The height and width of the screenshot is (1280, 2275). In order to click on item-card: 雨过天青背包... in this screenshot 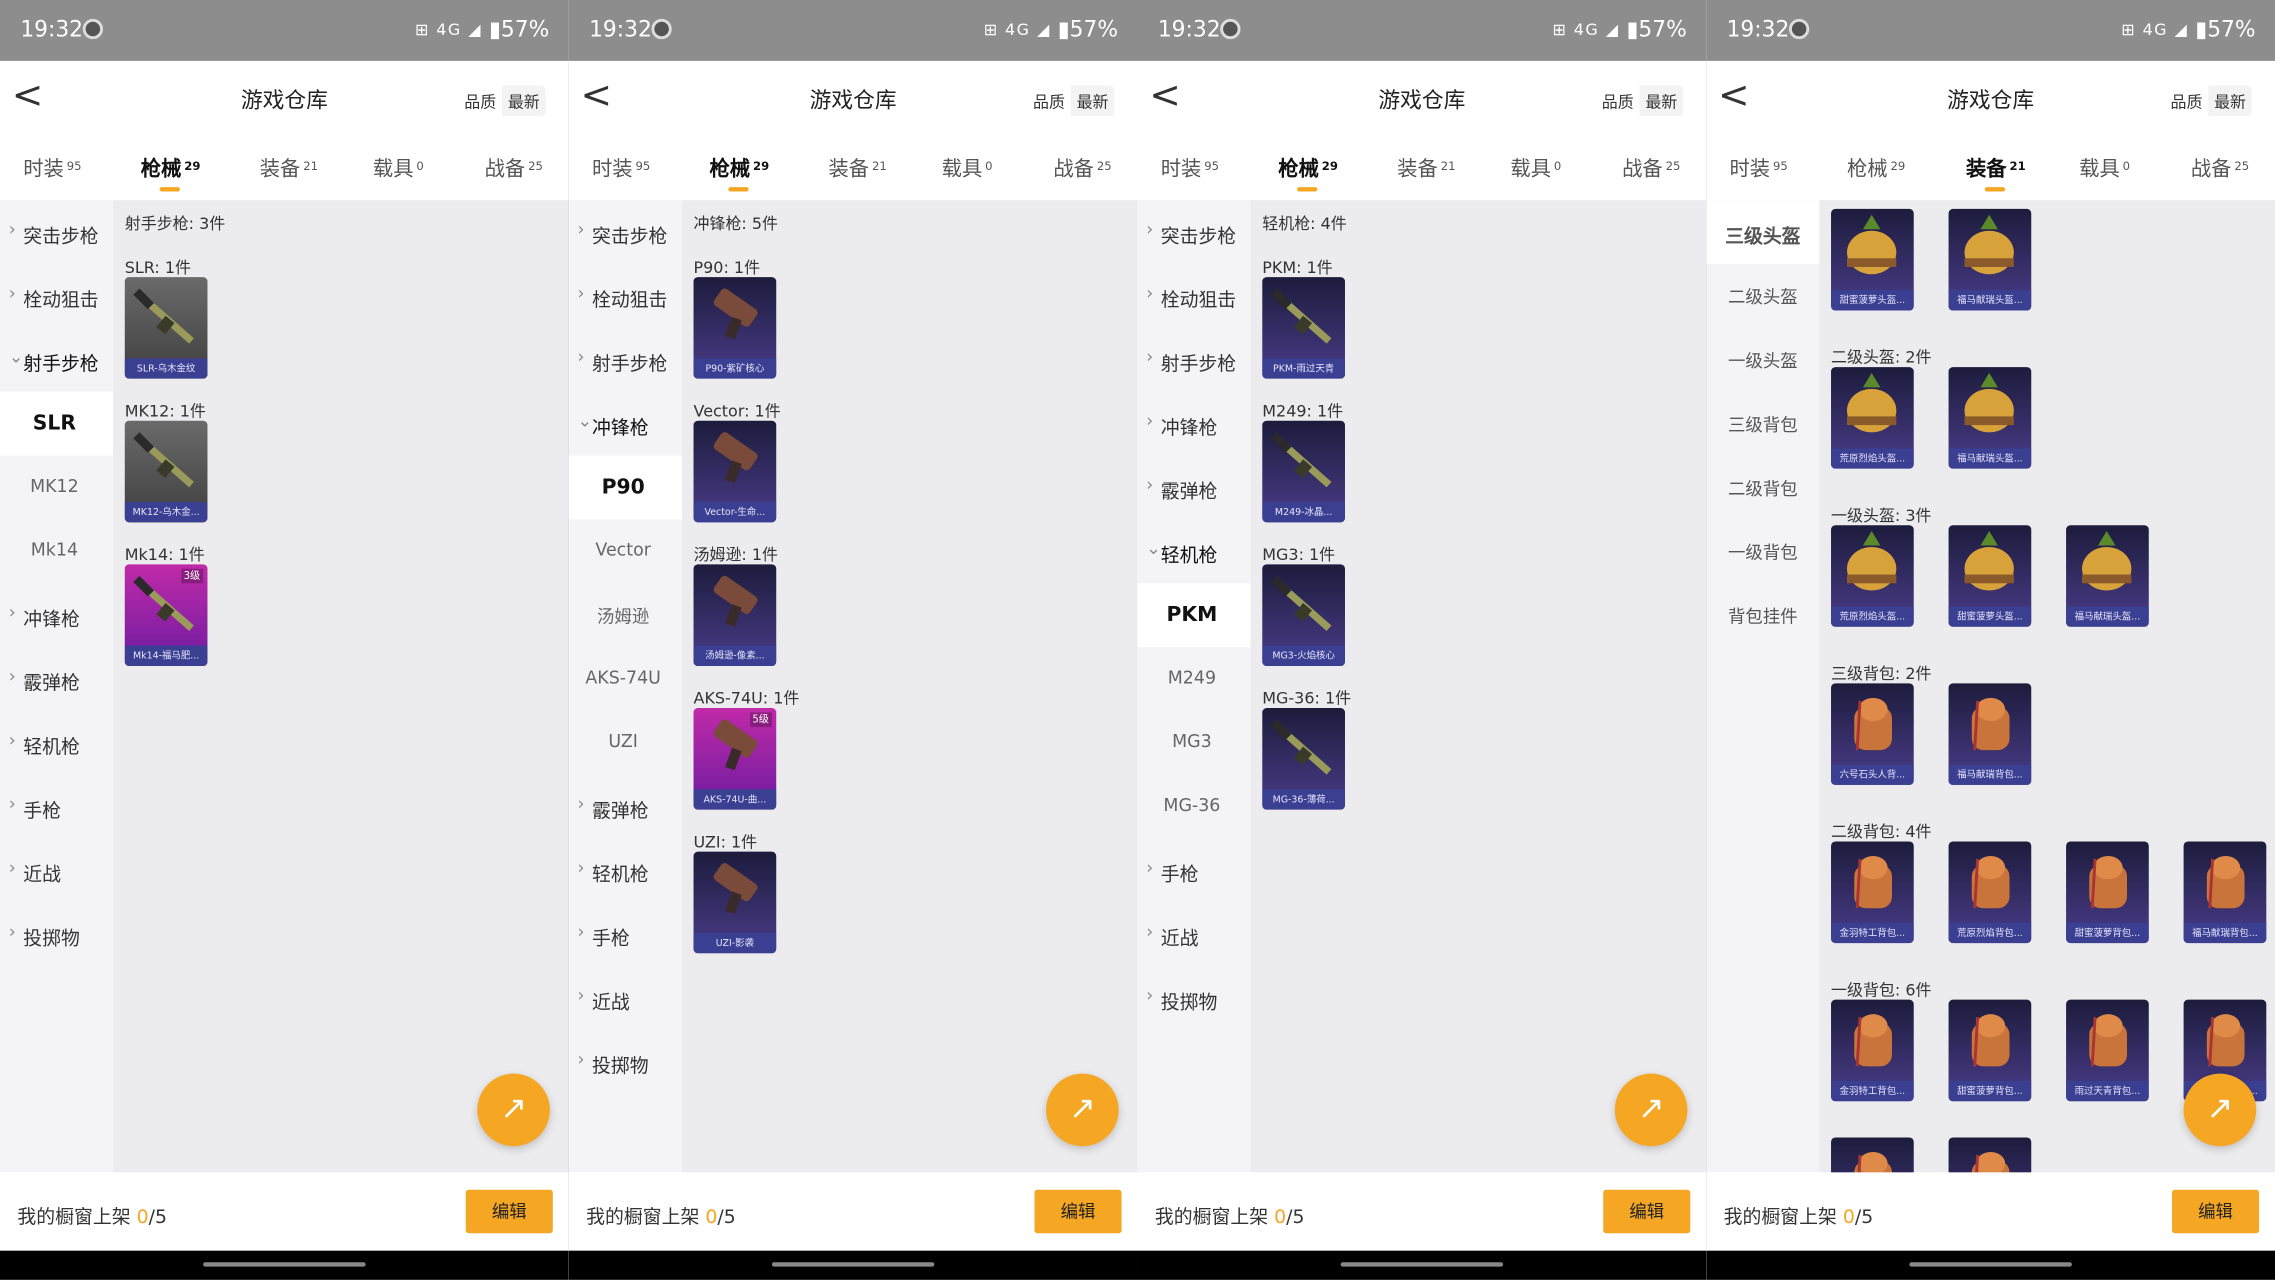, I will do `click(2107, 1050)`.